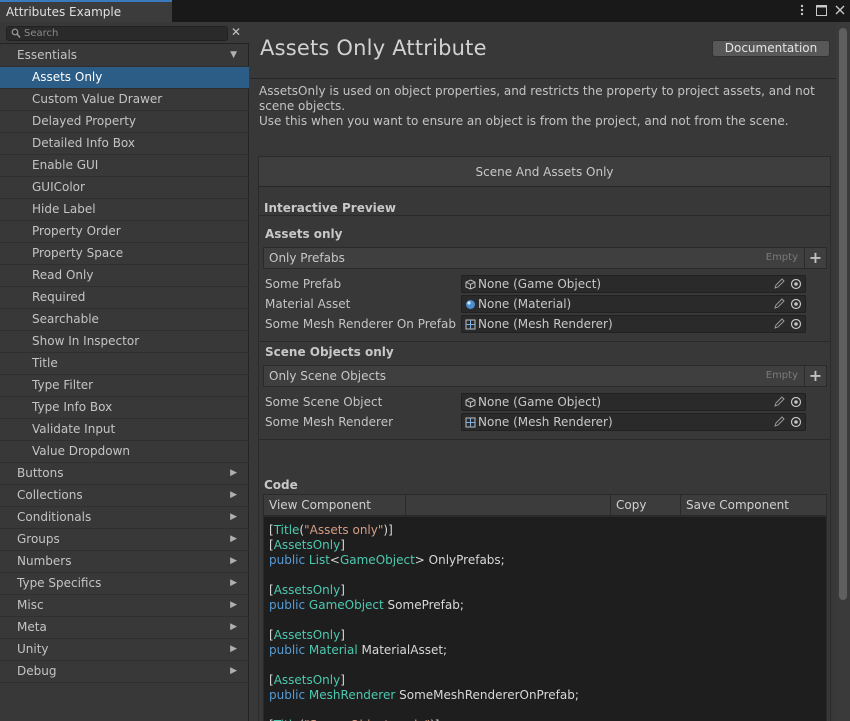 This screenshot has width=850, height=721. Describe the element at coordinates (124, 628) in the screenshot. I see `sidebar-group-meta: Meta ▶` at that location.